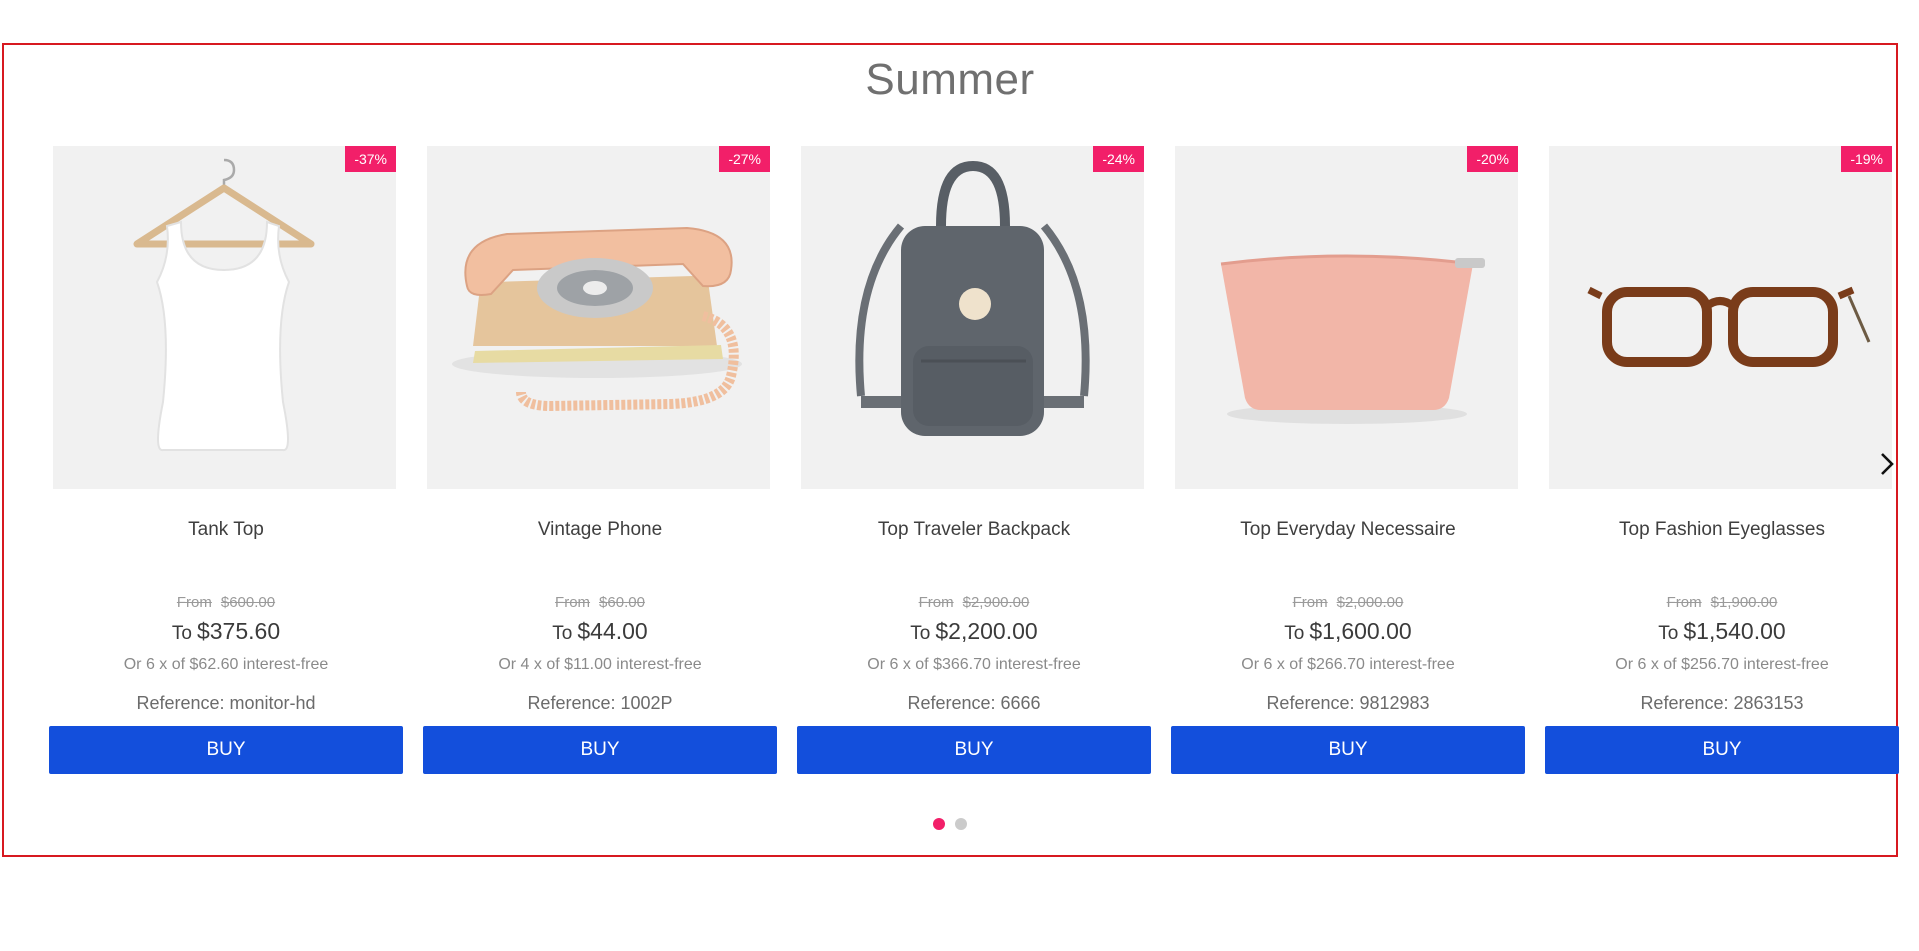 This screenshot has width=1919, height=951. I want to click on list-price: From $1,900.00, so click(1722, 602).